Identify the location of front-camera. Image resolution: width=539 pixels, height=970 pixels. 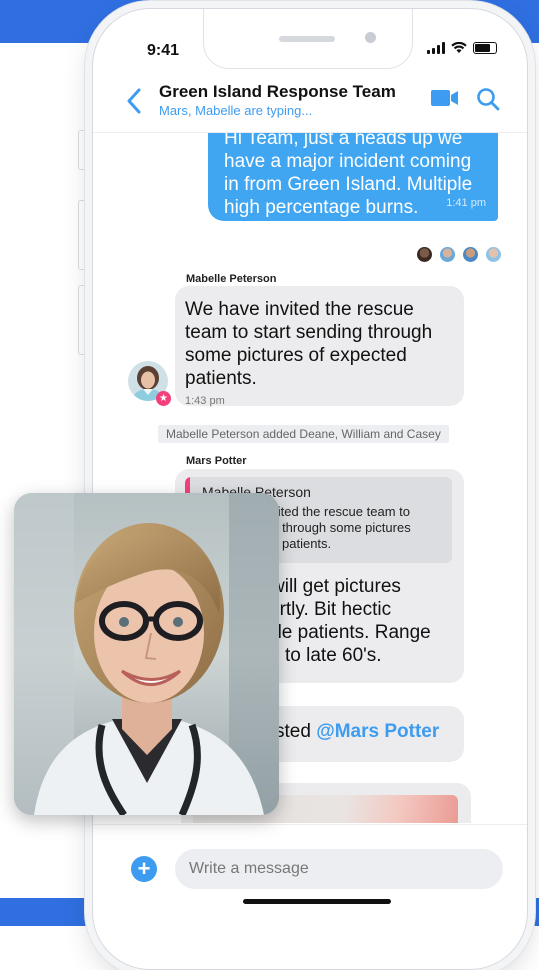
(370, 37).